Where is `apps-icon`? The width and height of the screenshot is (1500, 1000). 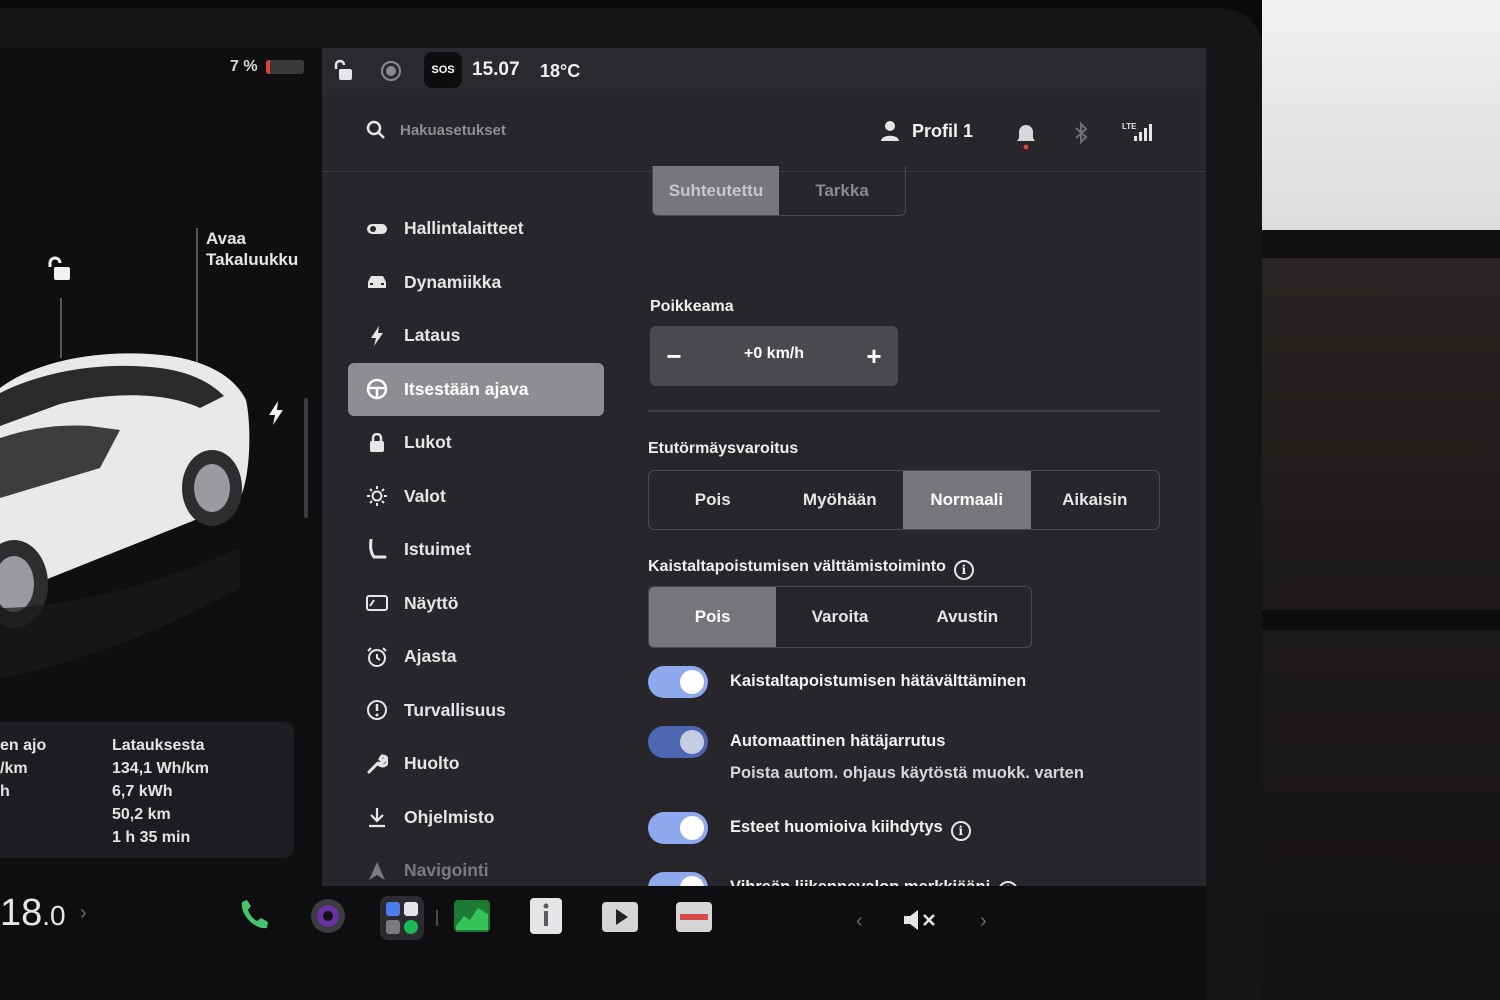 apps-icon is located at coordinates (402, 918).